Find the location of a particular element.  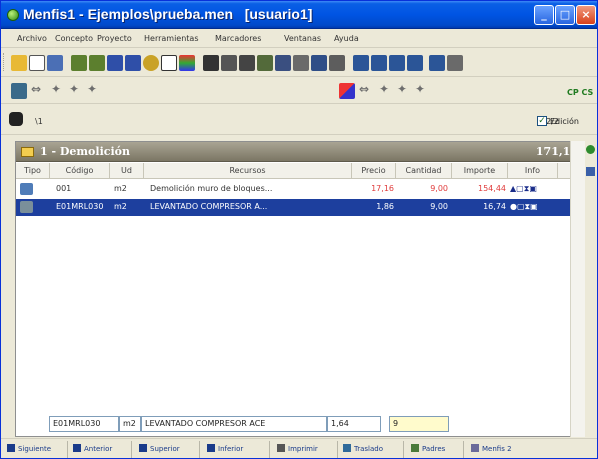

folder-icon is located at coordinates (27, 152).